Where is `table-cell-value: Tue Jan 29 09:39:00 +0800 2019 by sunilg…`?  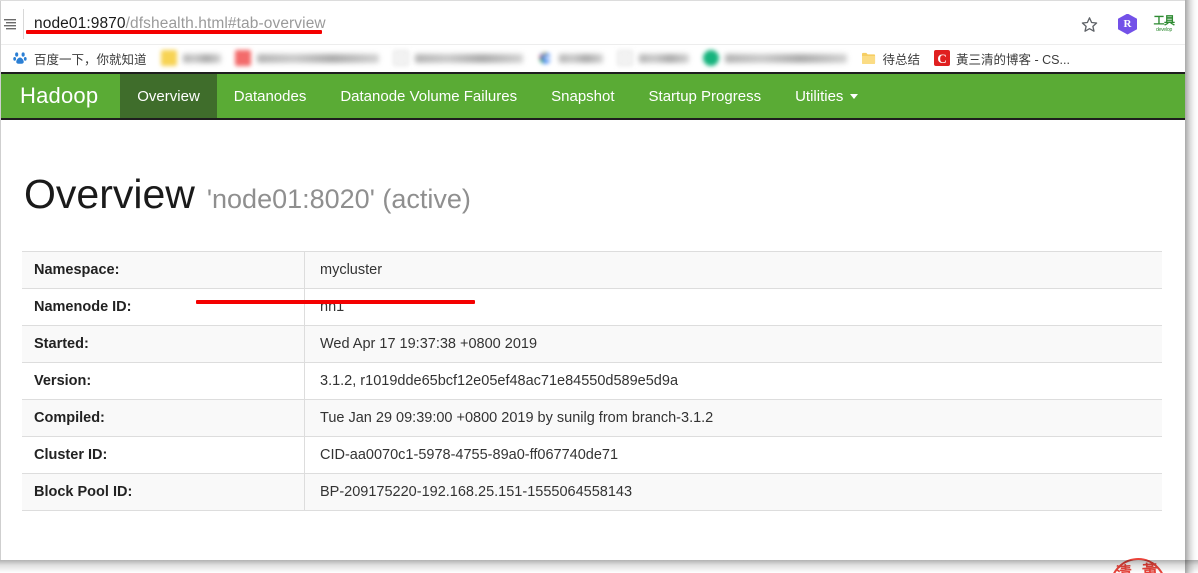 table-cell-value: Tue Jan 29 09:39:00 +0800 2019 by sunilg… is located at coordinates (733, 418).